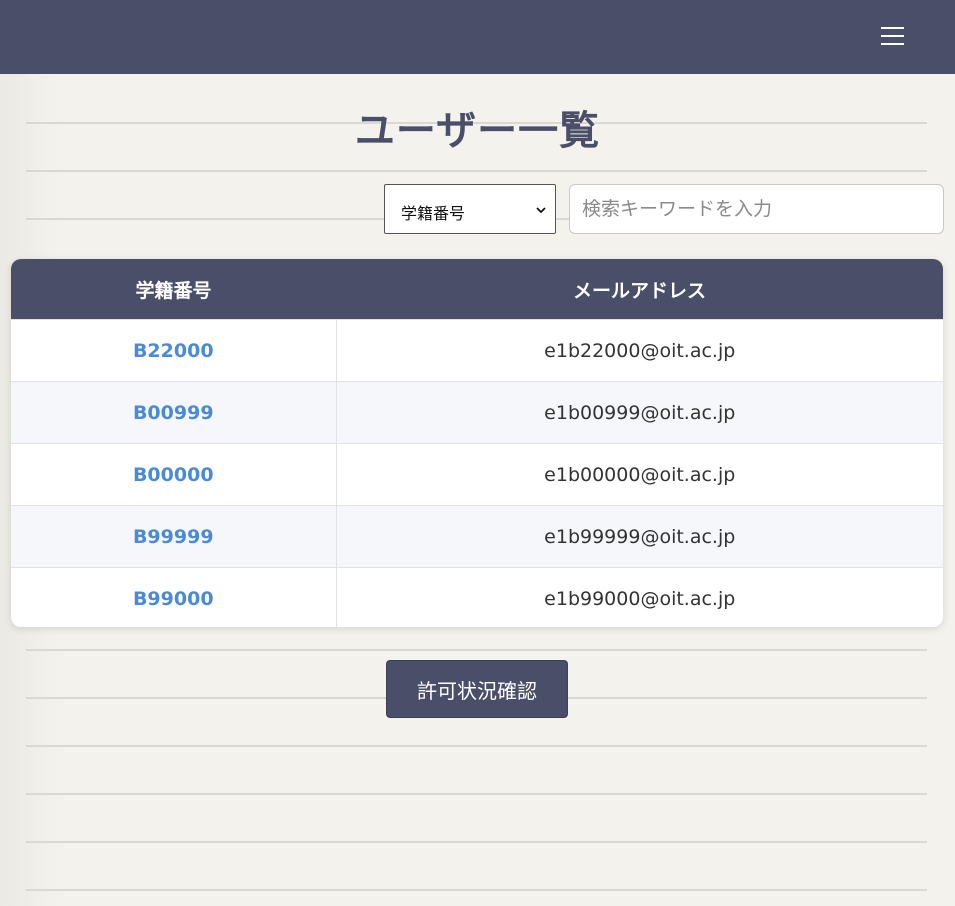 Image resolution: width=955 pixels, height=906 pixels. What do you see at coordinates (470, 209) in the screenshot?
I see `search-field-select: 学籍番号` at bounding box center [470, 209].